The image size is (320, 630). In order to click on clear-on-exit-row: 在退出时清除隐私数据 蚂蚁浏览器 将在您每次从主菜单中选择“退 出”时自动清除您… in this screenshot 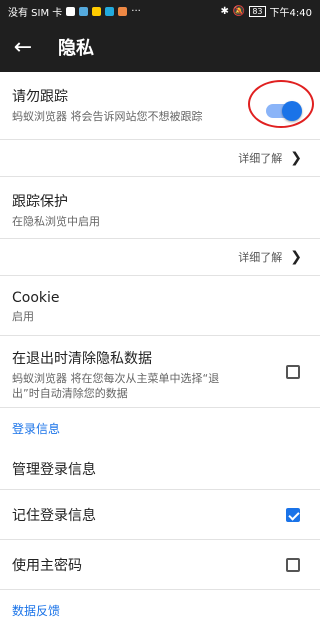, I will do `click(160, 372)`.